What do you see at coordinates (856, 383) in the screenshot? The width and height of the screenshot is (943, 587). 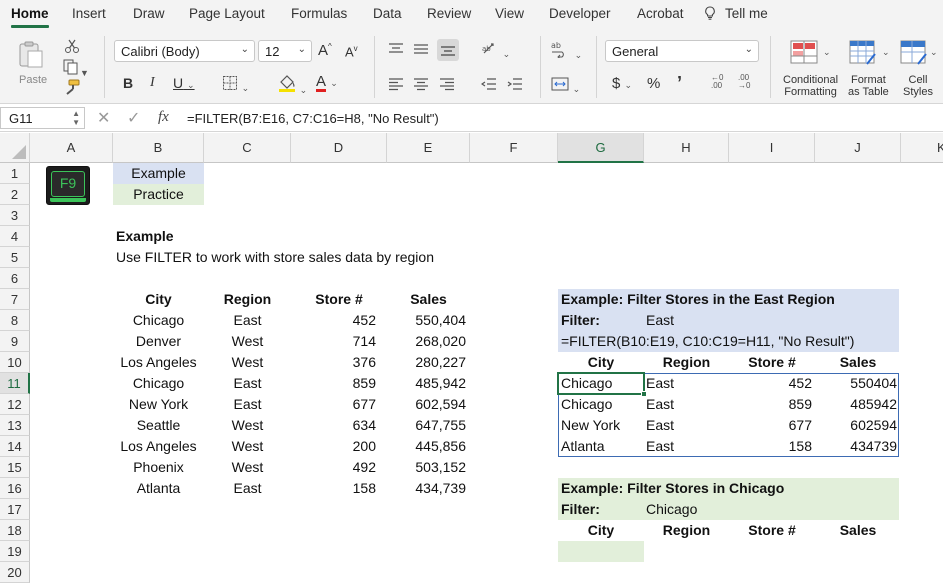 I see `result-sales: 550404` at bounding box center [856, 383].